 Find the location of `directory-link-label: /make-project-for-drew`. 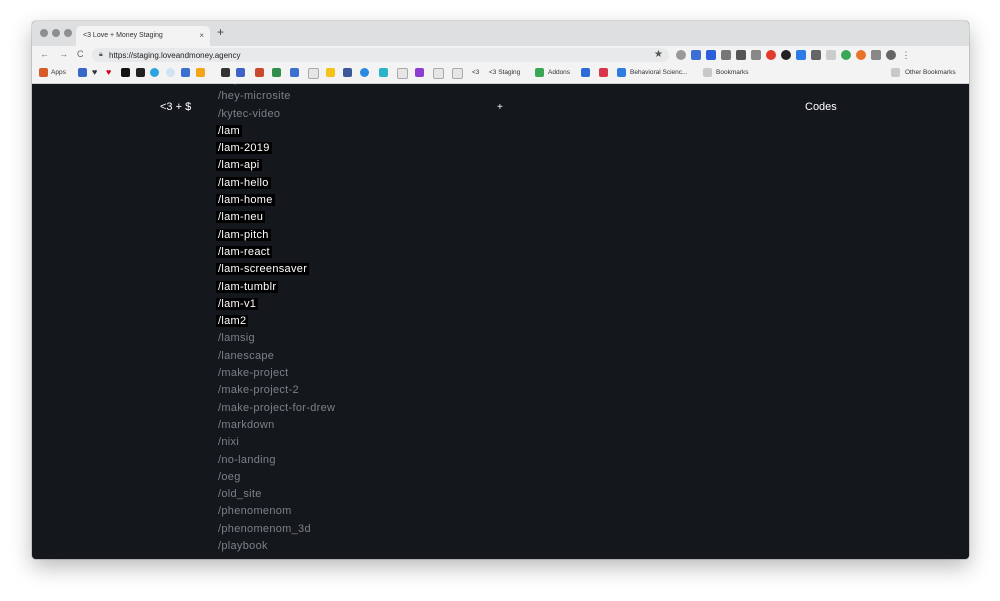

directory-link-label: /make-project-for-drew is located at coordinates (277, 407).